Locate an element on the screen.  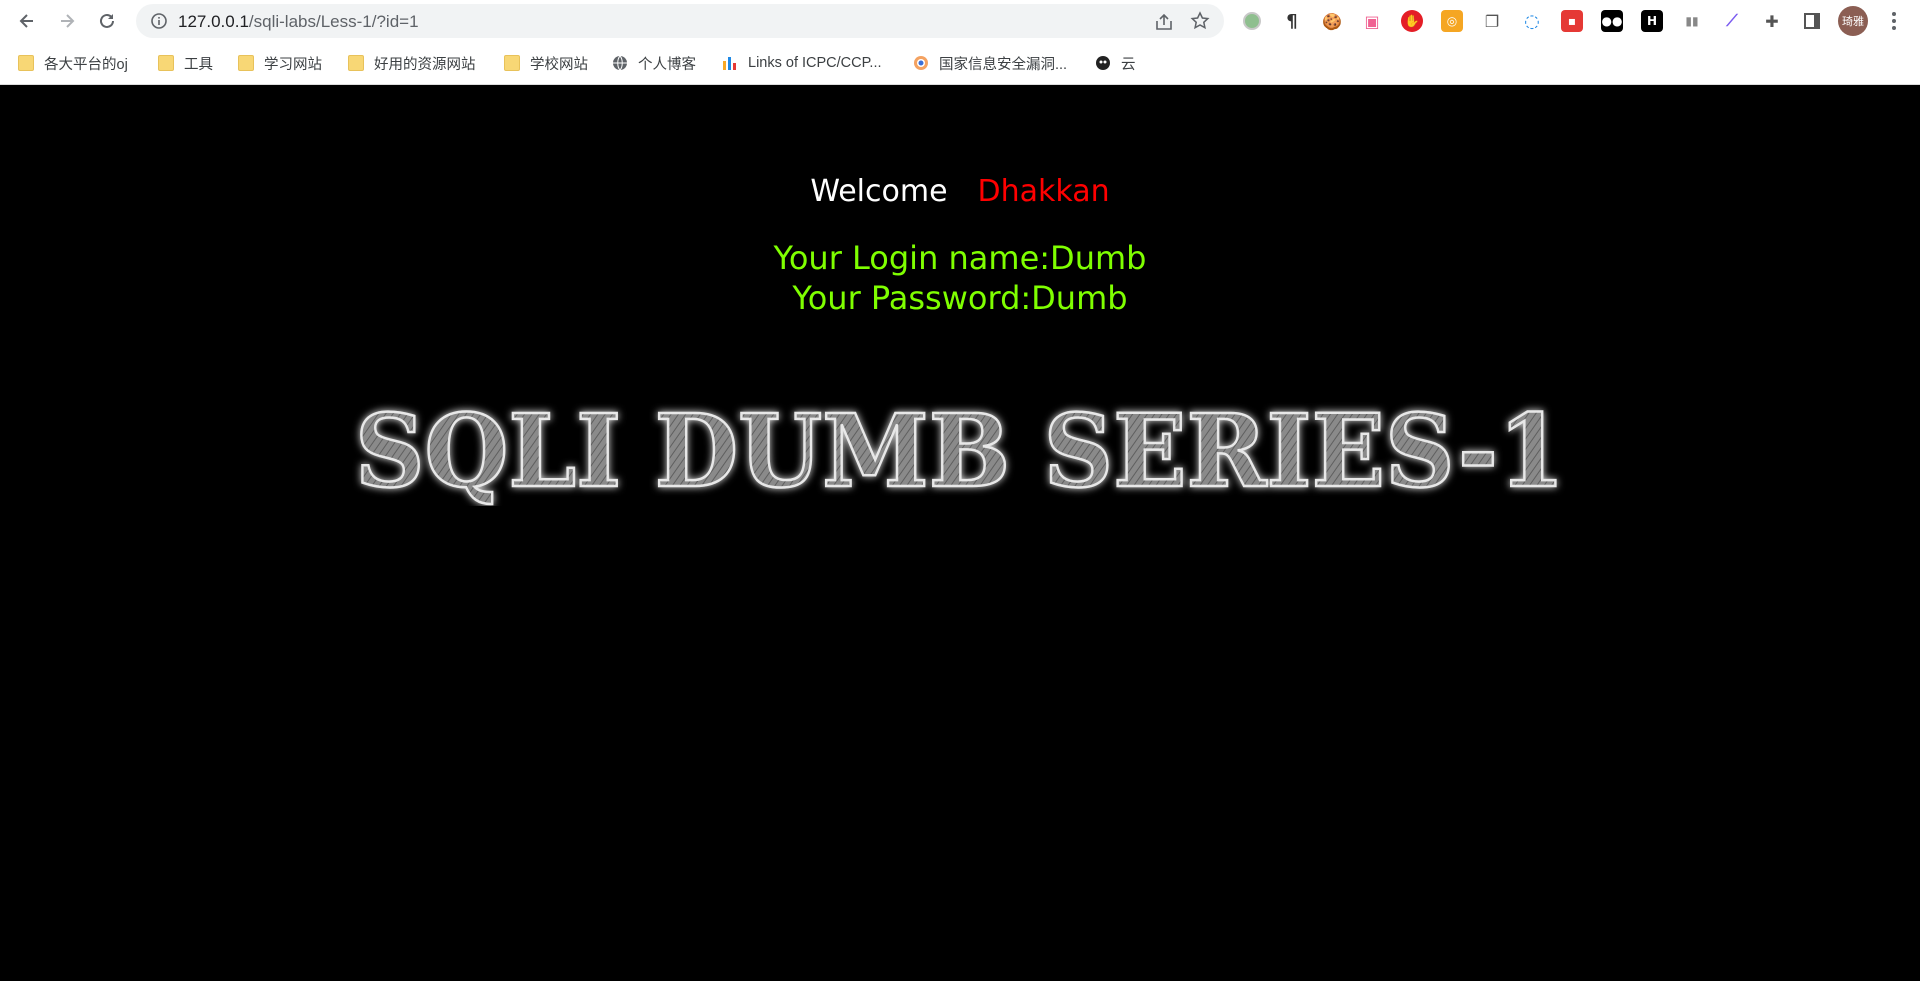
extension-h-icon: H is located at coordinates (1652, 21).